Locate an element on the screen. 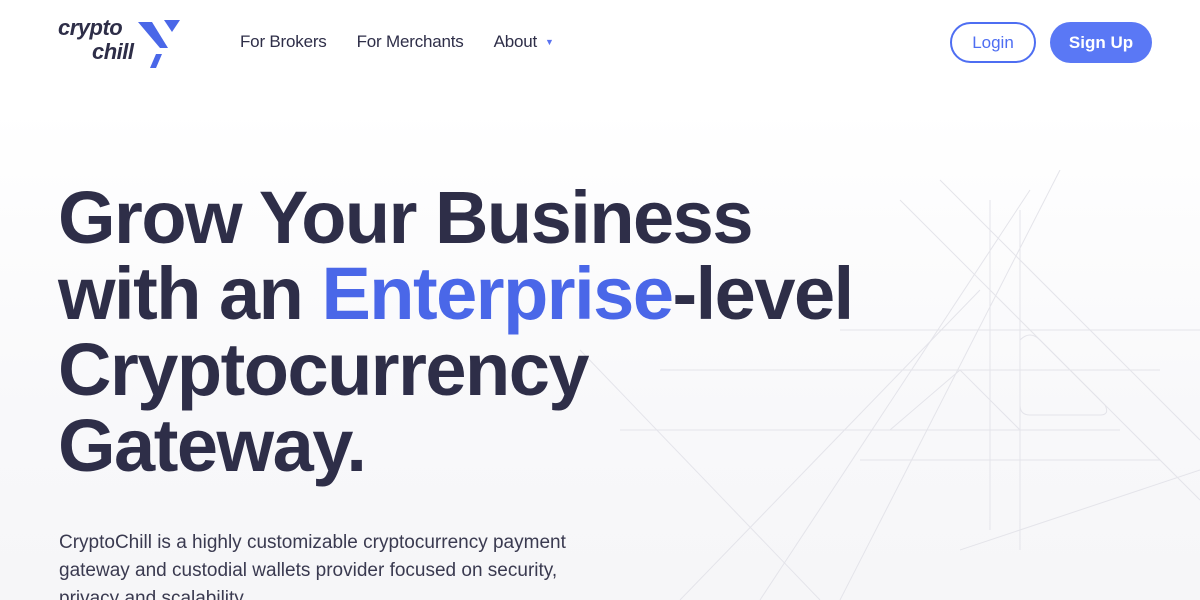  nav-for-merchants: For Merchants is located at coordinates (410, 41).